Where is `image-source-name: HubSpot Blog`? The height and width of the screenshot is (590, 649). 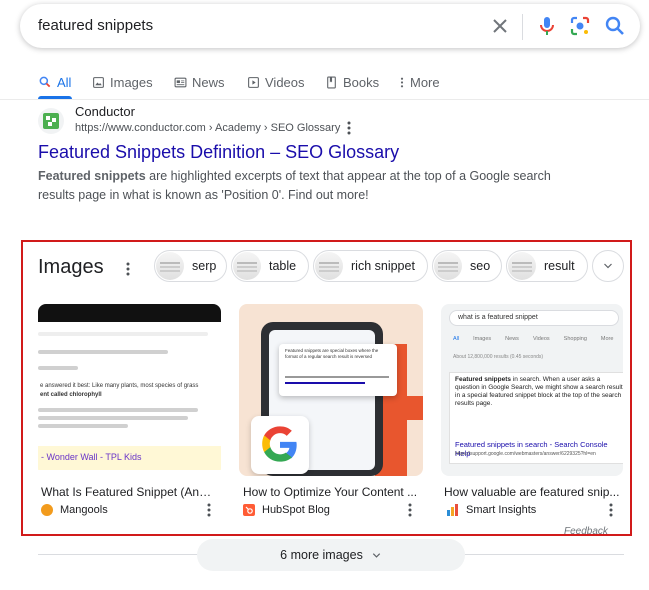
image-source-name: HubSpot Blog is located at coordinates (296, 510).